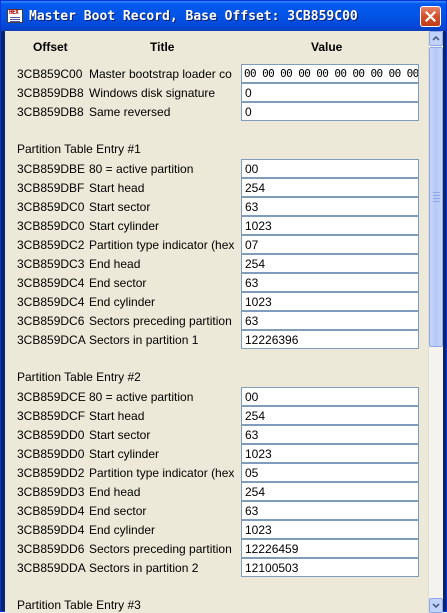  What do you see at coordinates (162, 47) in the screenshot?
I see `column-header-title: Title` at bounding box center [162, 47].